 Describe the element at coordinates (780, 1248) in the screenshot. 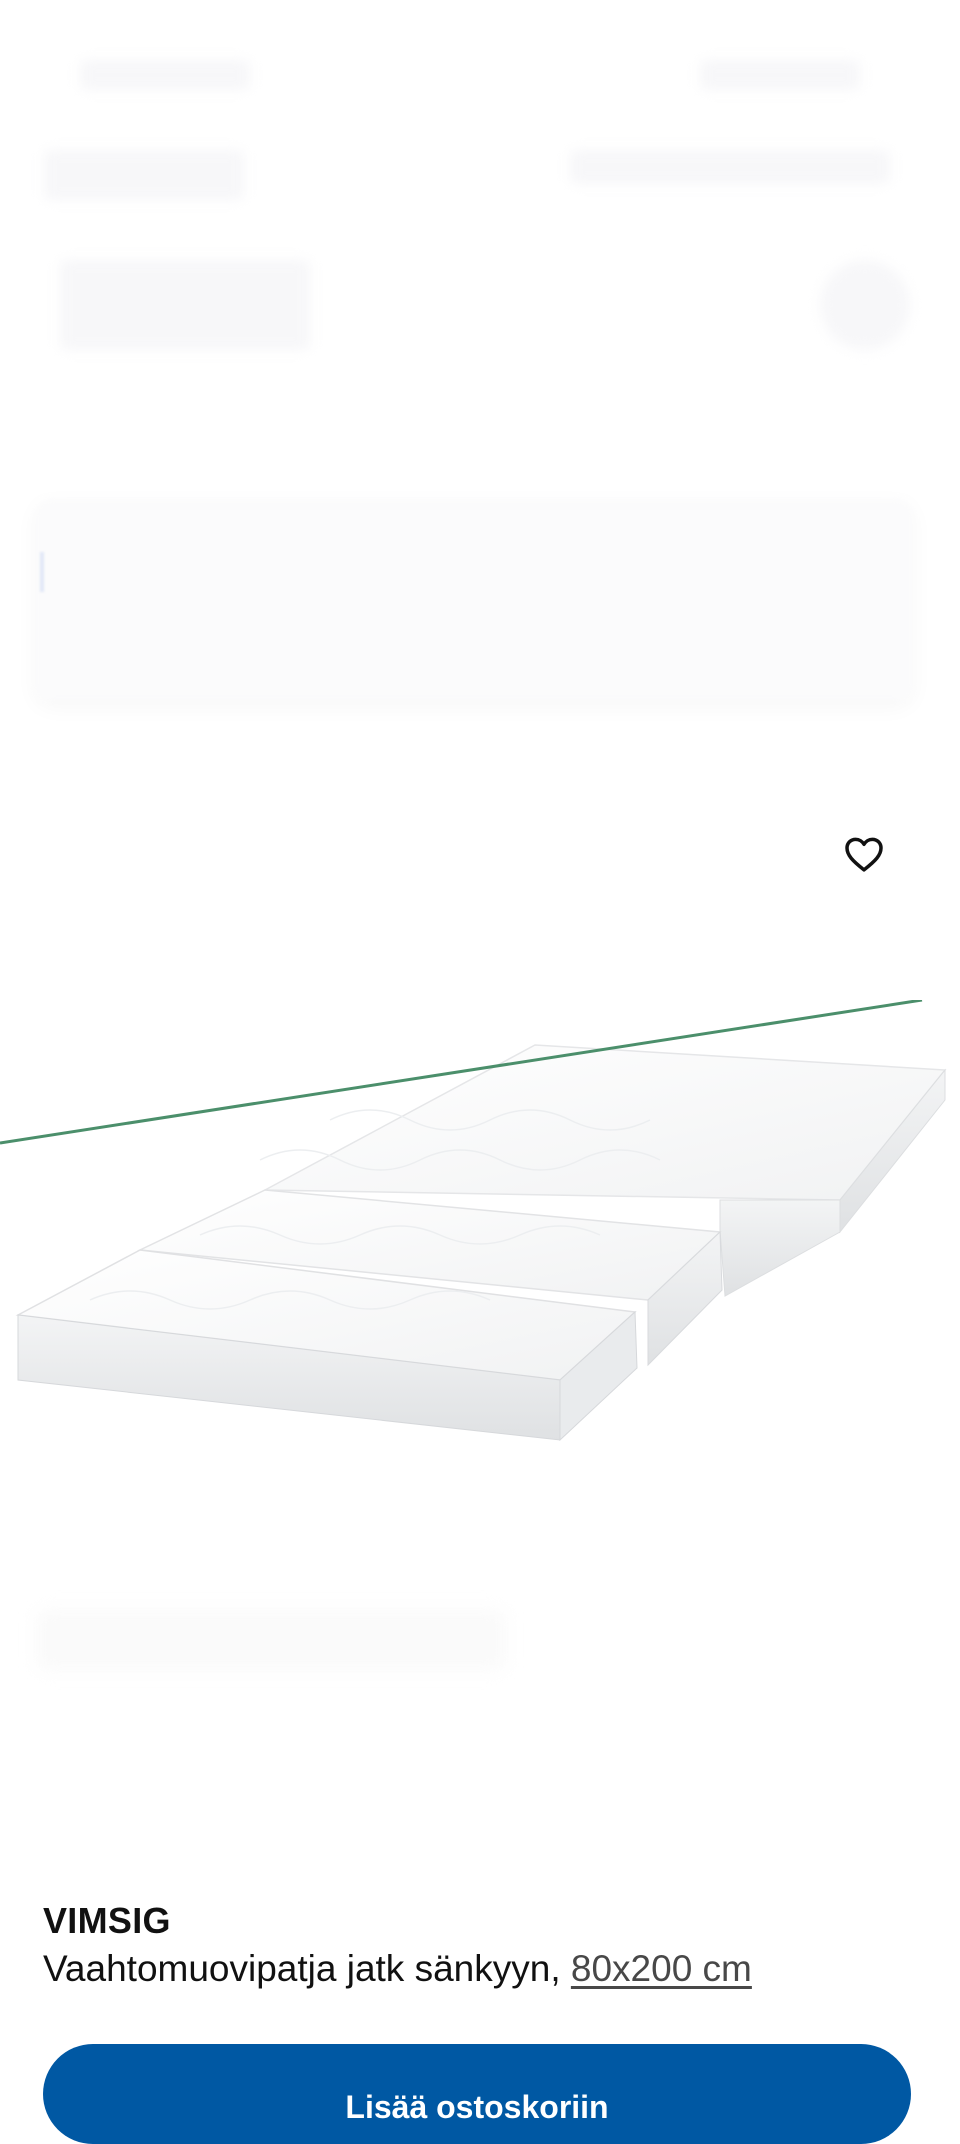

I see `mattress-back-front` at that location.